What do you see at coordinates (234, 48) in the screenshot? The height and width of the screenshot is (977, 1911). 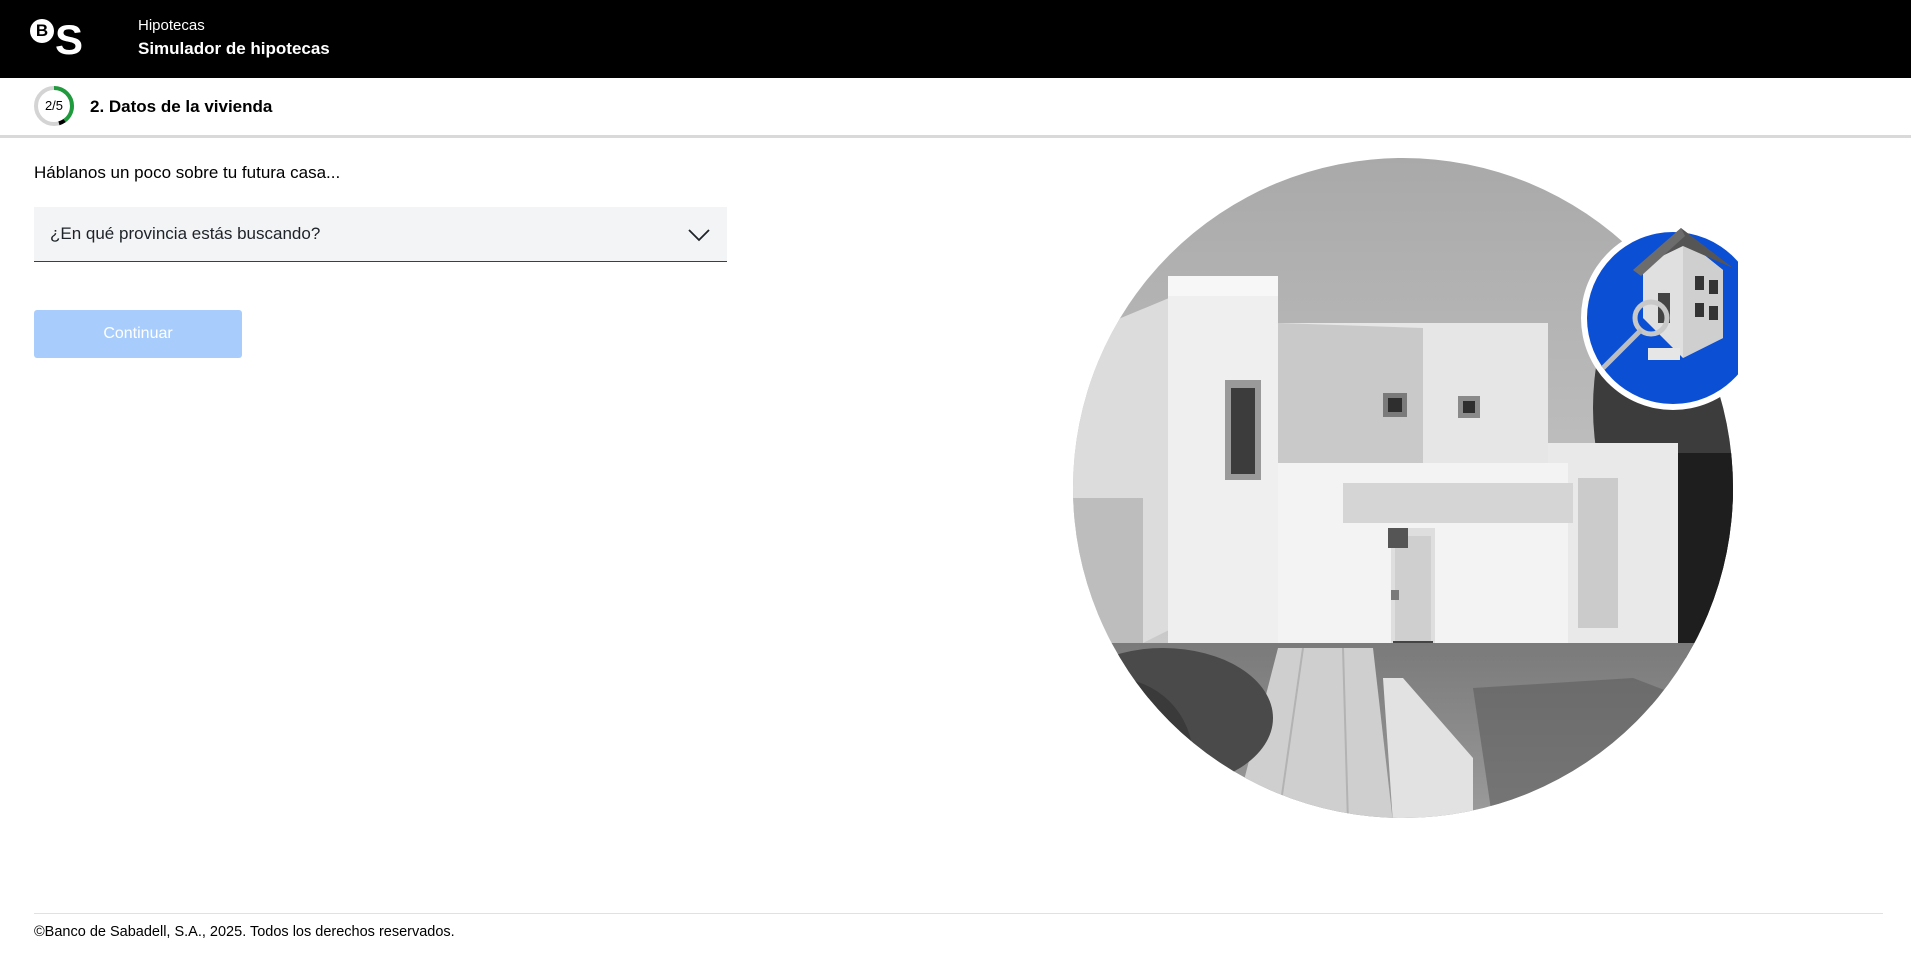 I see `header-title: Simulador de hipotecas` at bounding box center [234, 48].